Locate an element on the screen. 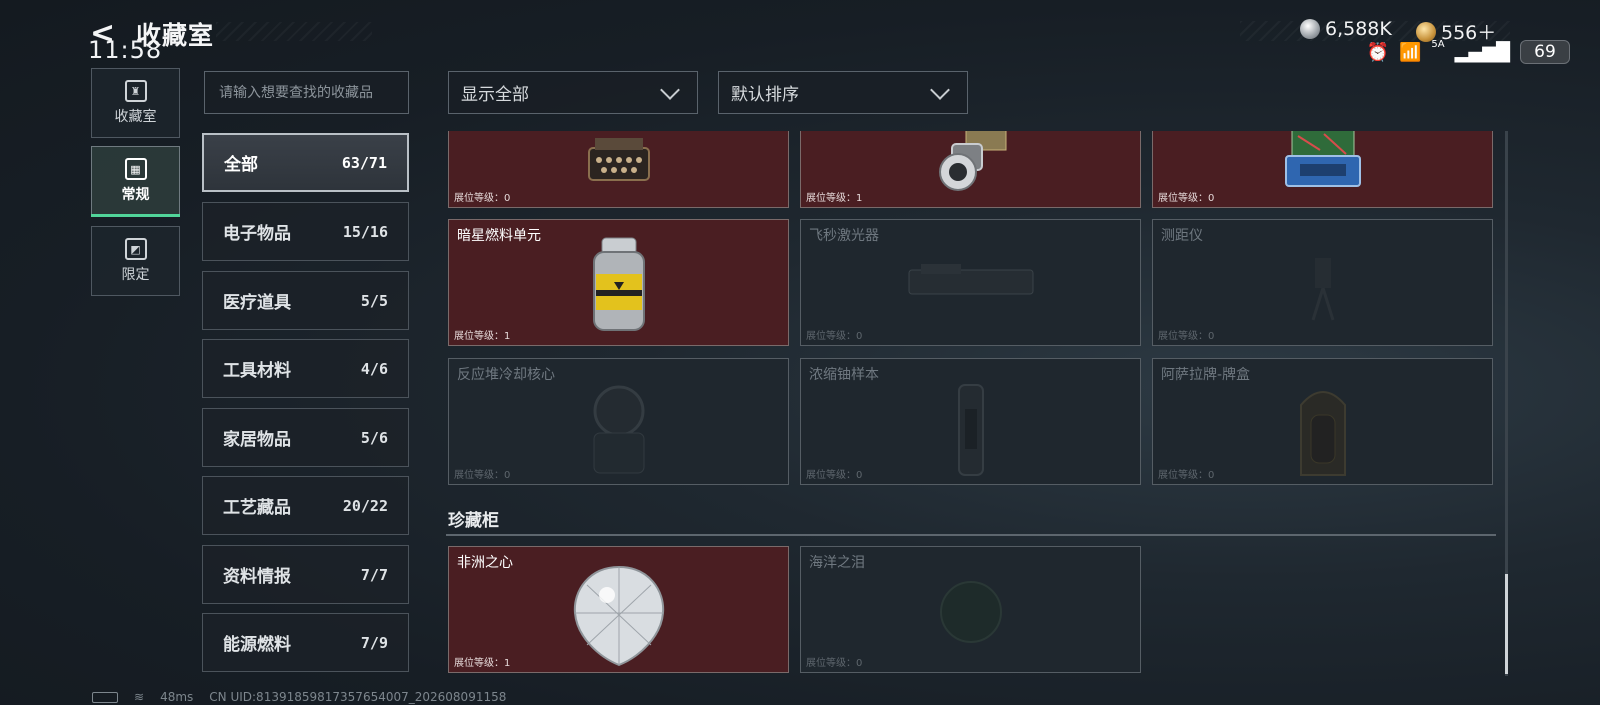  ping-value: 48ms is located at coordinates (177, 697).